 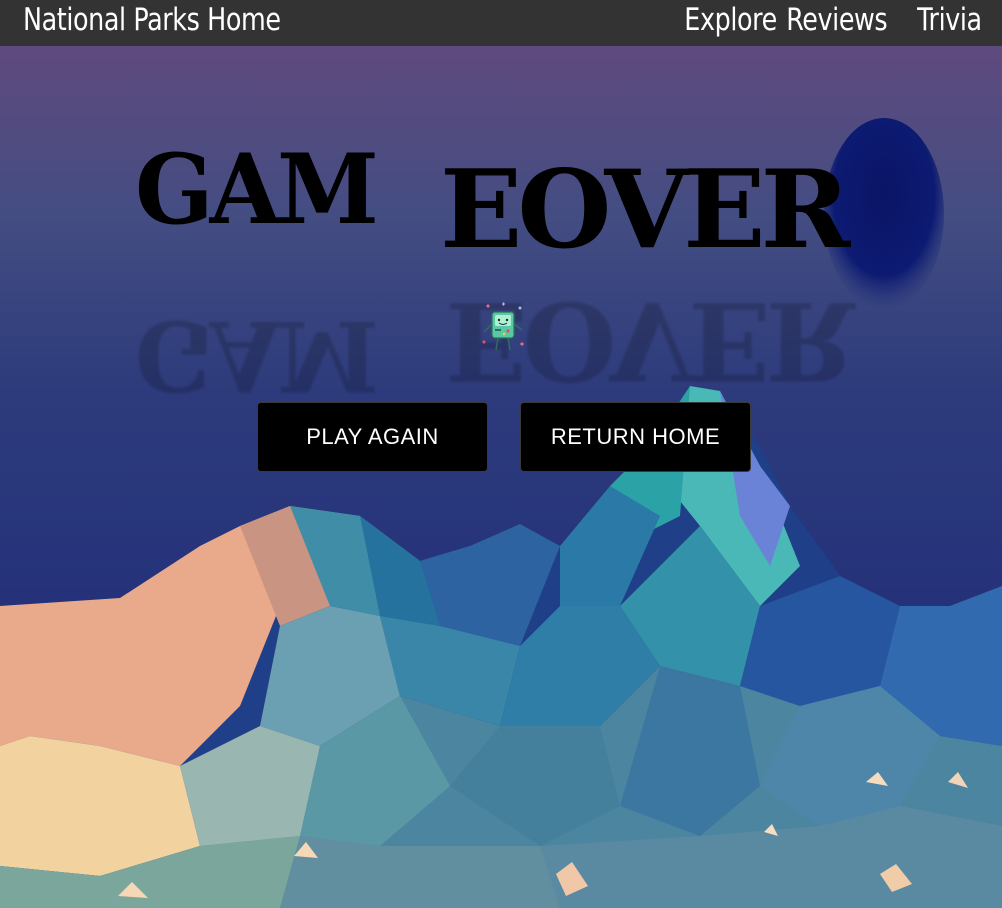 What do you see at coordinates (372, 437) in the screenshot?
I see `play-again-button: PLAY AGAIN` at bounding box center [372, 437].